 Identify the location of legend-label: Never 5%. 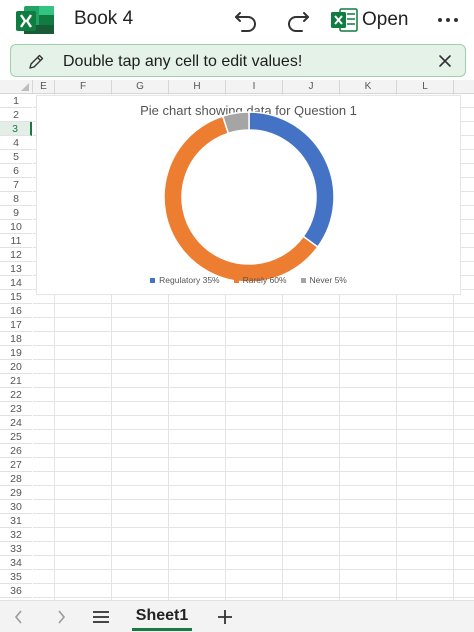
(328, 280).